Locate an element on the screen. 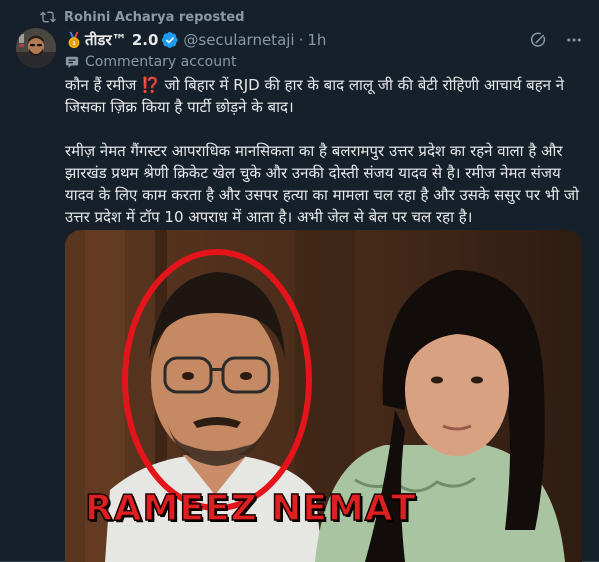 This screenshot has height=562, width=599. medal-icon: 1 is located at coordinates (74, 40).